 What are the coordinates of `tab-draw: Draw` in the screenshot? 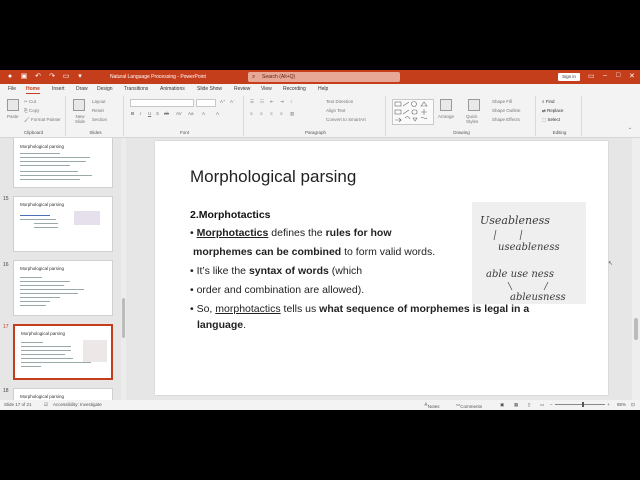 It's located at (82, 89).